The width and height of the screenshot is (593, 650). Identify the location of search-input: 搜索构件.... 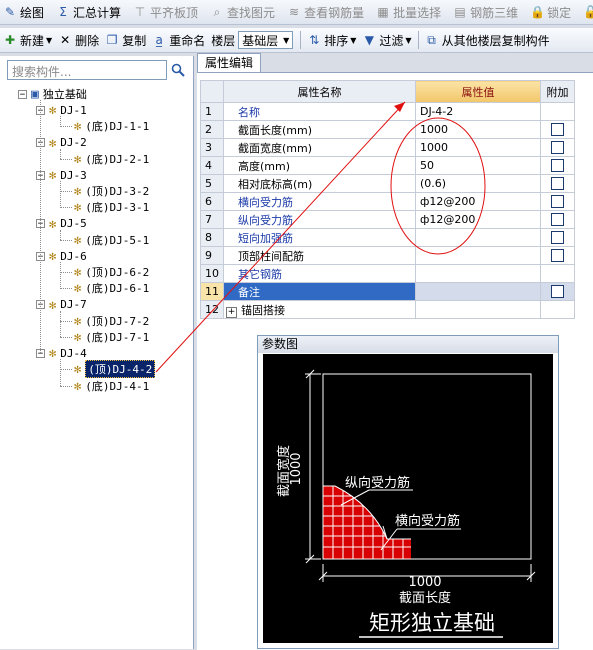
(87, 70).